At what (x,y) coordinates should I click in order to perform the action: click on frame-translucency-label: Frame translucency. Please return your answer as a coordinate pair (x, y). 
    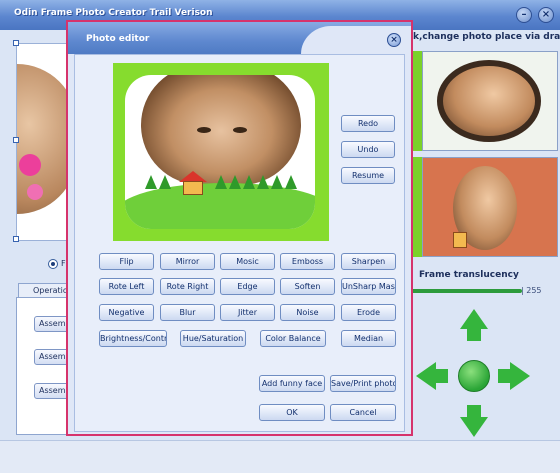
    Looking at the image, I should click on (469, 275).